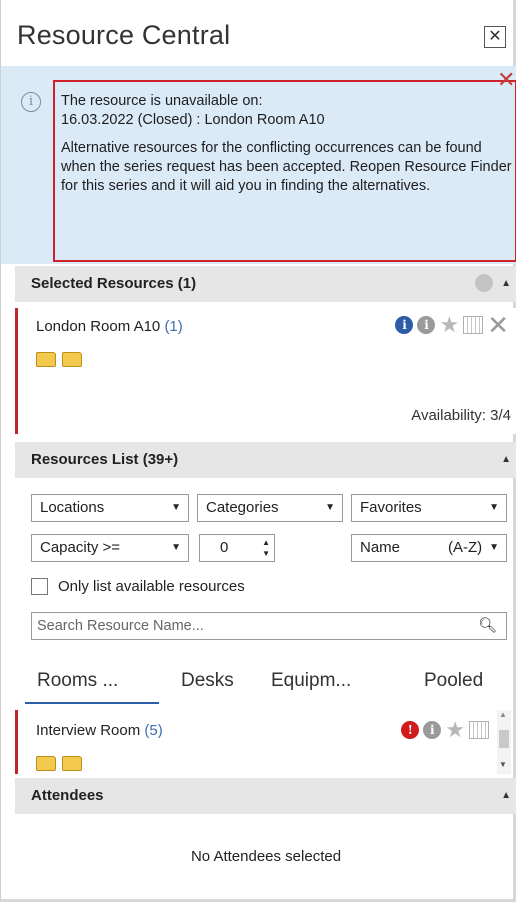 This screenshot has height=902, width=516. What do you see at coordinates (495, 37) in the screenshot?
I see `close-pane-button: ✕` at bounding box center [495, 37].